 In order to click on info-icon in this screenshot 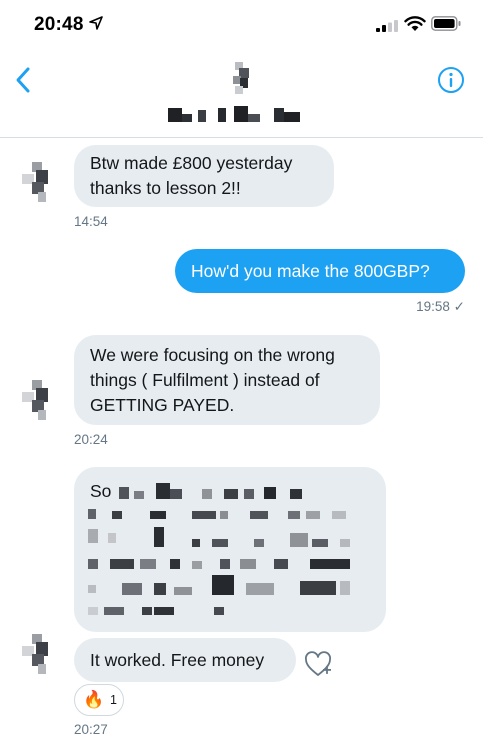, I will do `click(451, 80)`.